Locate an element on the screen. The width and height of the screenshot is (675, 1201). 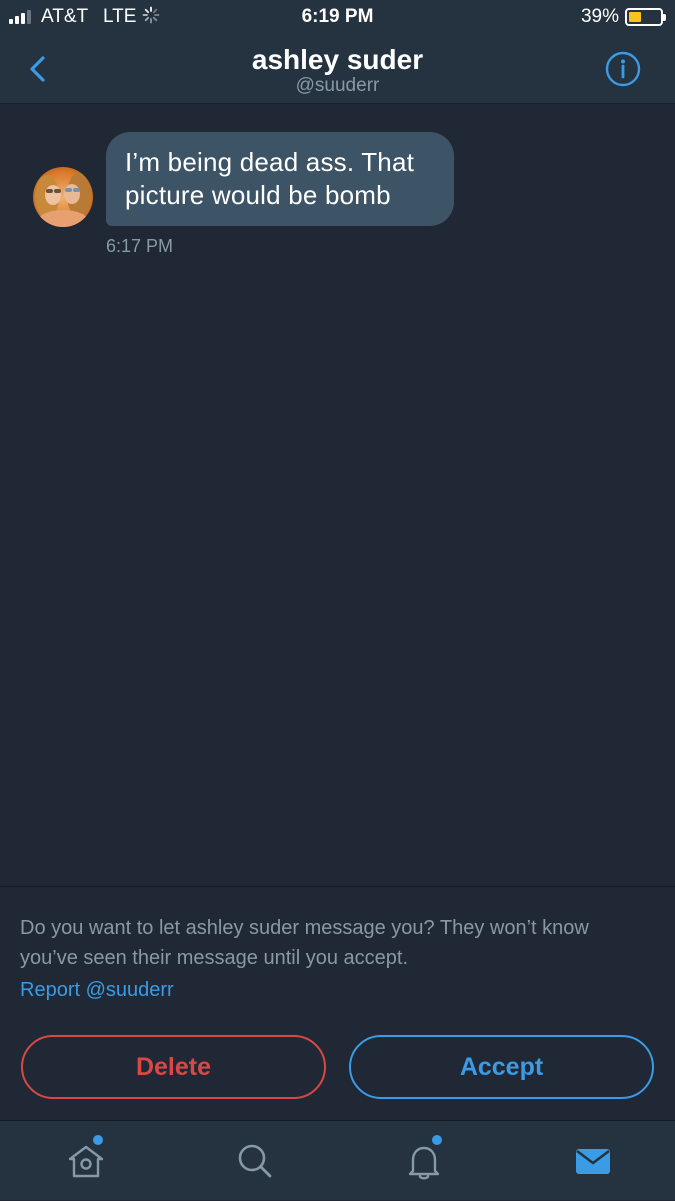
notifications-bell-icon is located at coordinates (424, 1163).